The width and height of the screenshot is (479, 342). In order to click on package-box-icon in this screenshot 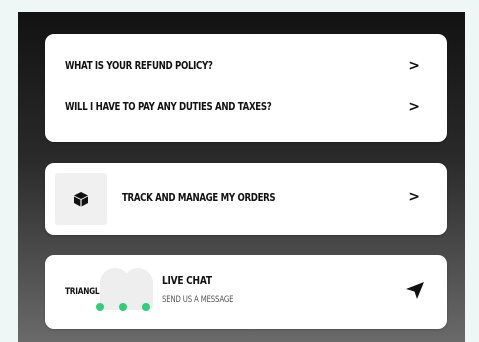, I will do `click(81, 199)`.